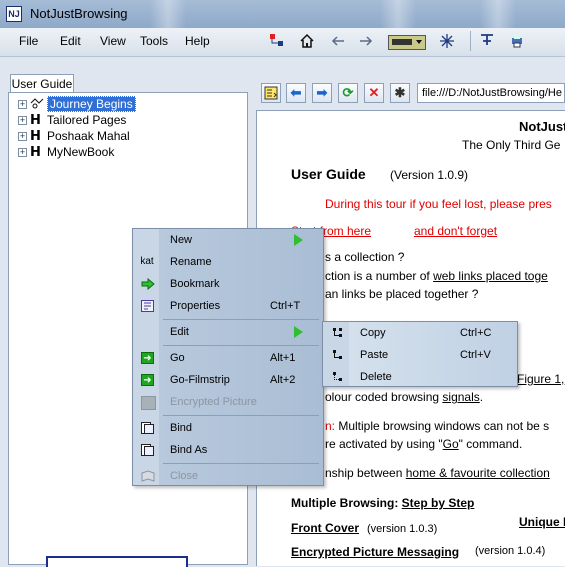 Image resolution: width=565 pixels, height=567 pixels. Describe the element at coordinates (228, 380) in the screenshot. I see `menu-item-go-filmstrip: ➜ Go-Filmstrip Alt+2` at that location.